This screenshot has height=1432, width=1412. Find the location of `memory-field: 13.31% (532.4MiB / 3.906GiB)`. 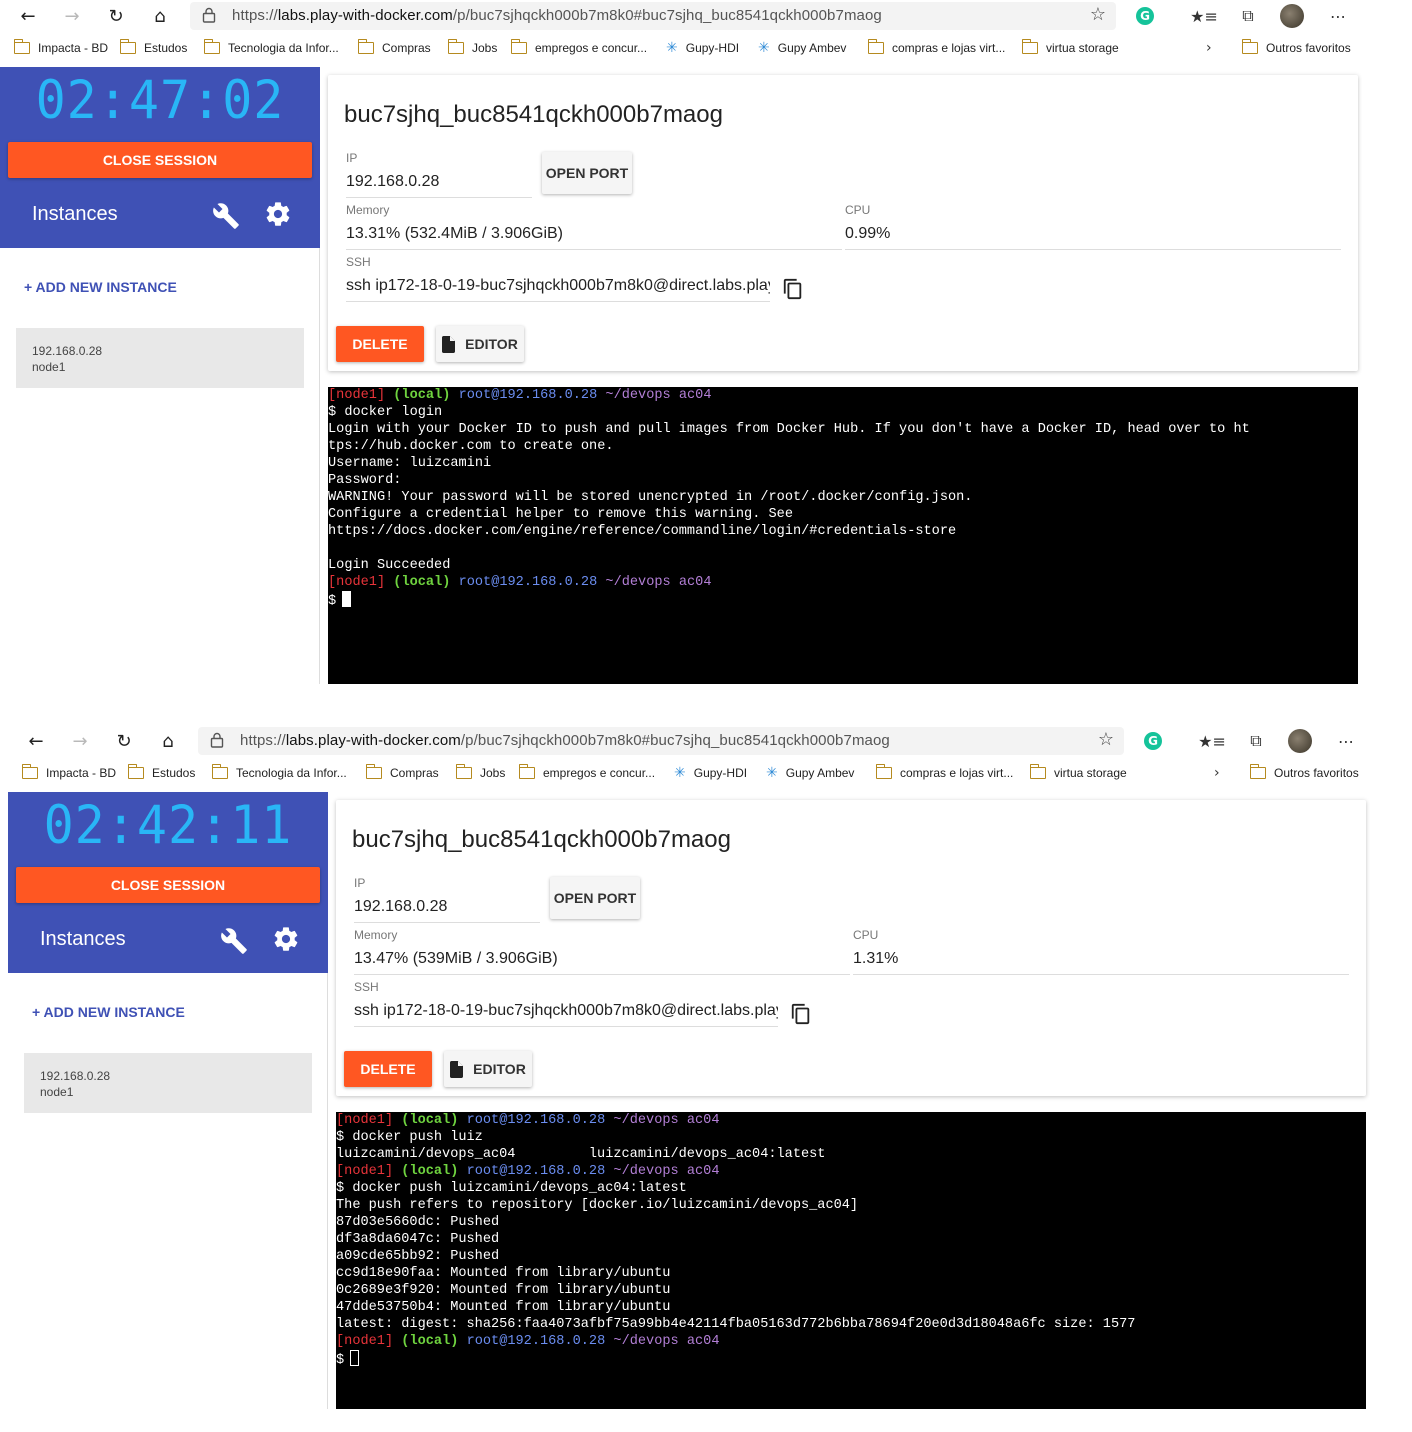

memory-field: 13.31% (532.4MiB / 3.906GiB) is located at coordinates (594, 237).